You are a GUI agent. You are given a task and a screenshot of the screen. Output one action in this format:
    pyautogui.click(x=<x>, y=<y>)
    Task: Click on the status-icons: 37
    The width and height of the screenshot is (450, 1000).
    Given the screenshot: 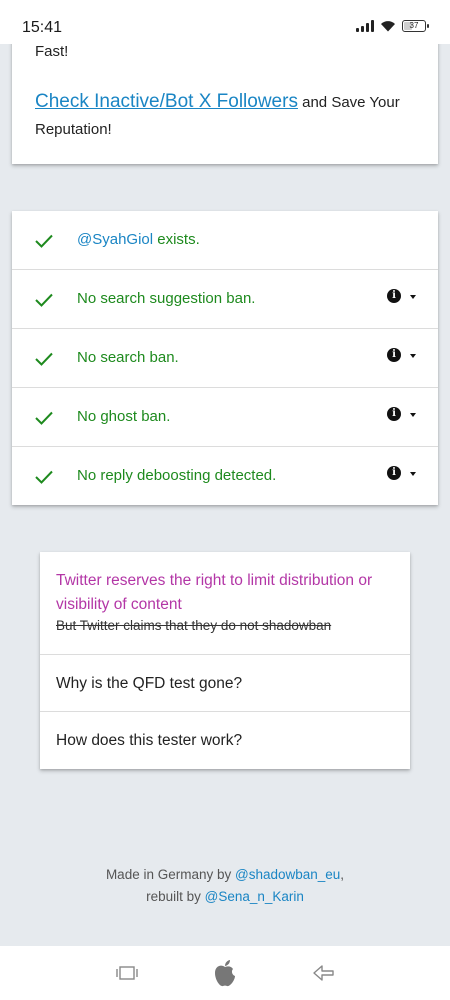 What is the action you would take?
    pyautogui.click(x=392, y=26)
    